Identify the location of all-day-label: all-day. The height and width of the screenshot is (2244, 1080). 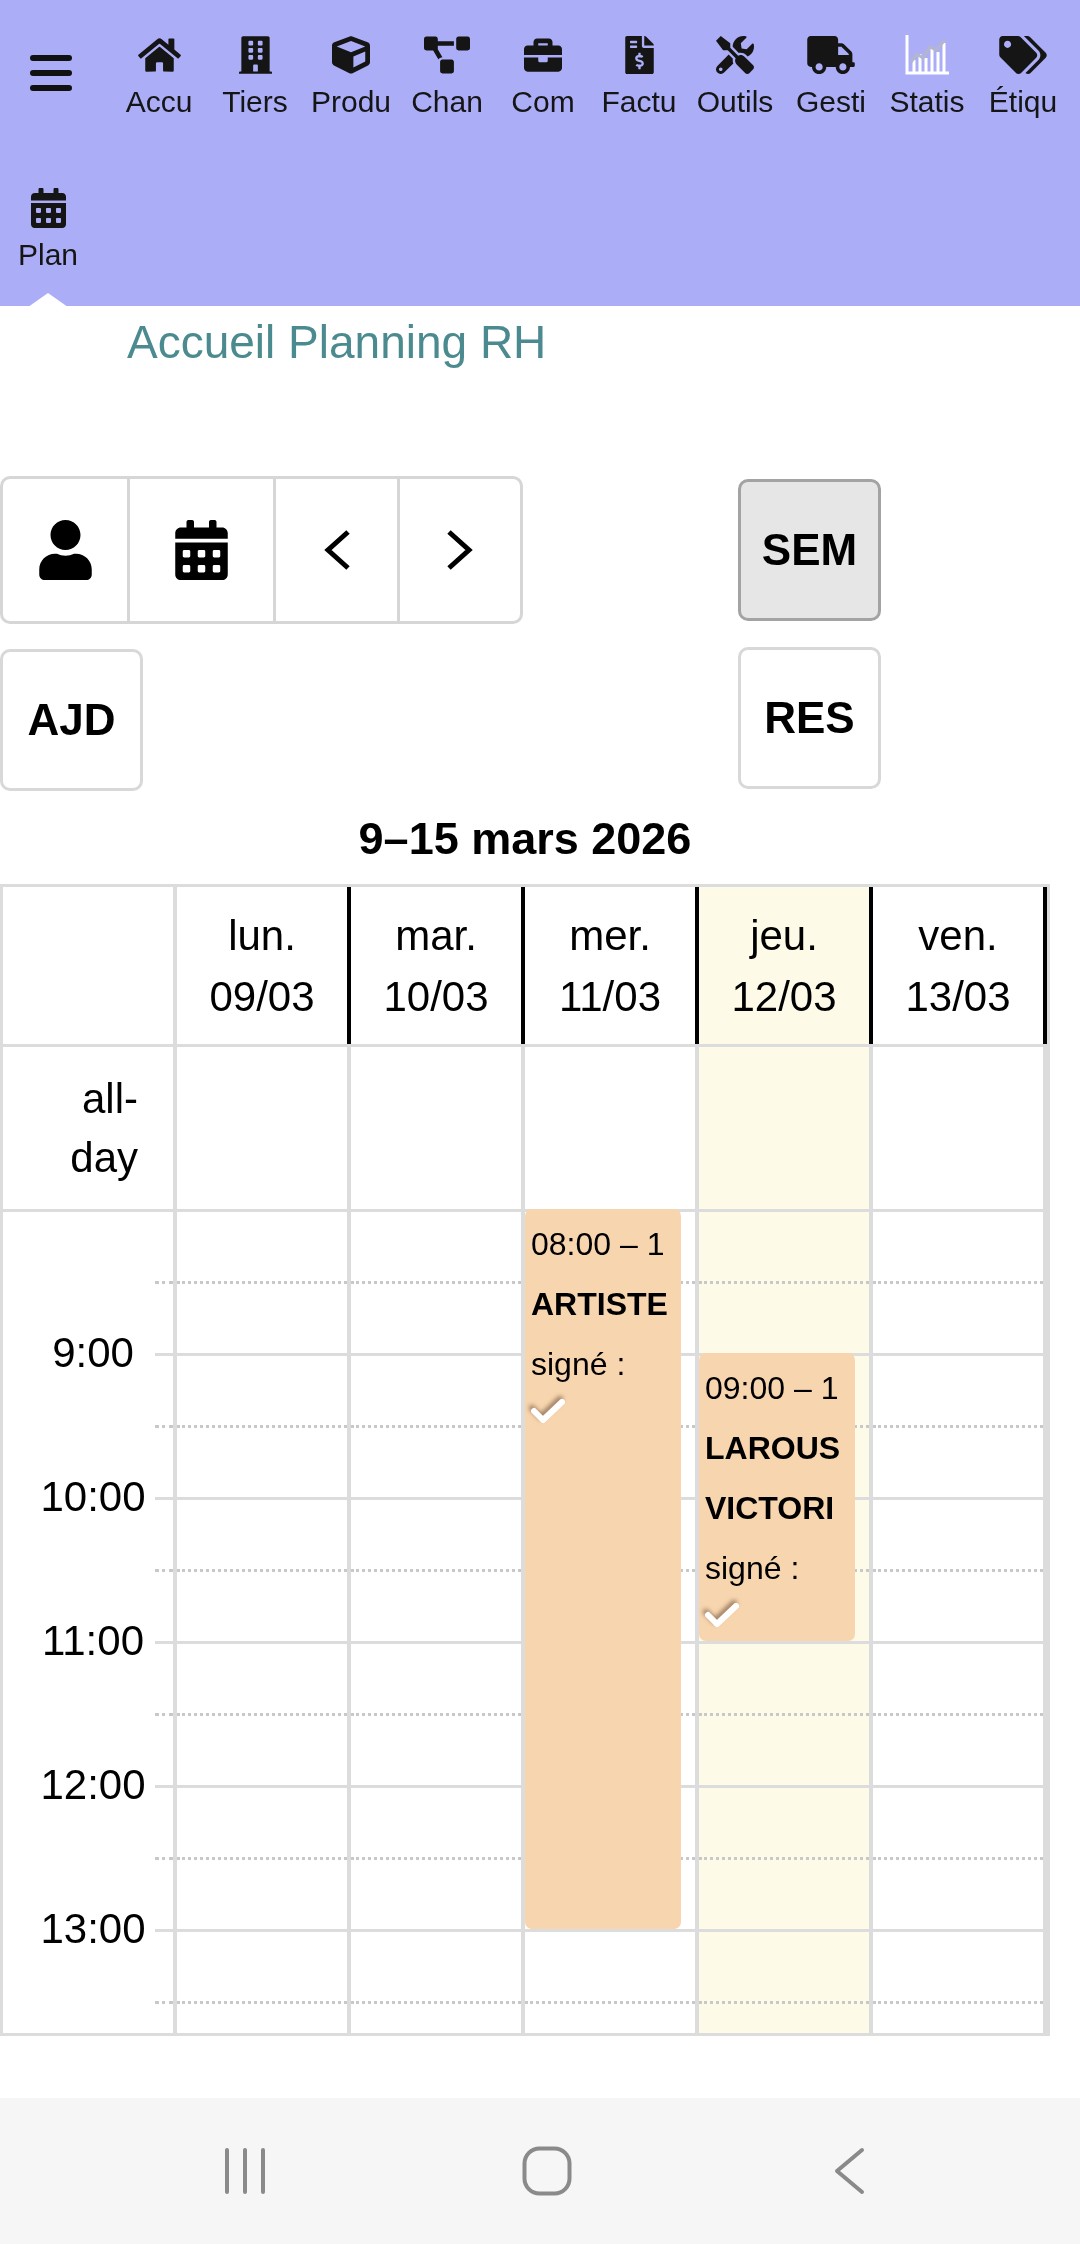
(104, 1128).